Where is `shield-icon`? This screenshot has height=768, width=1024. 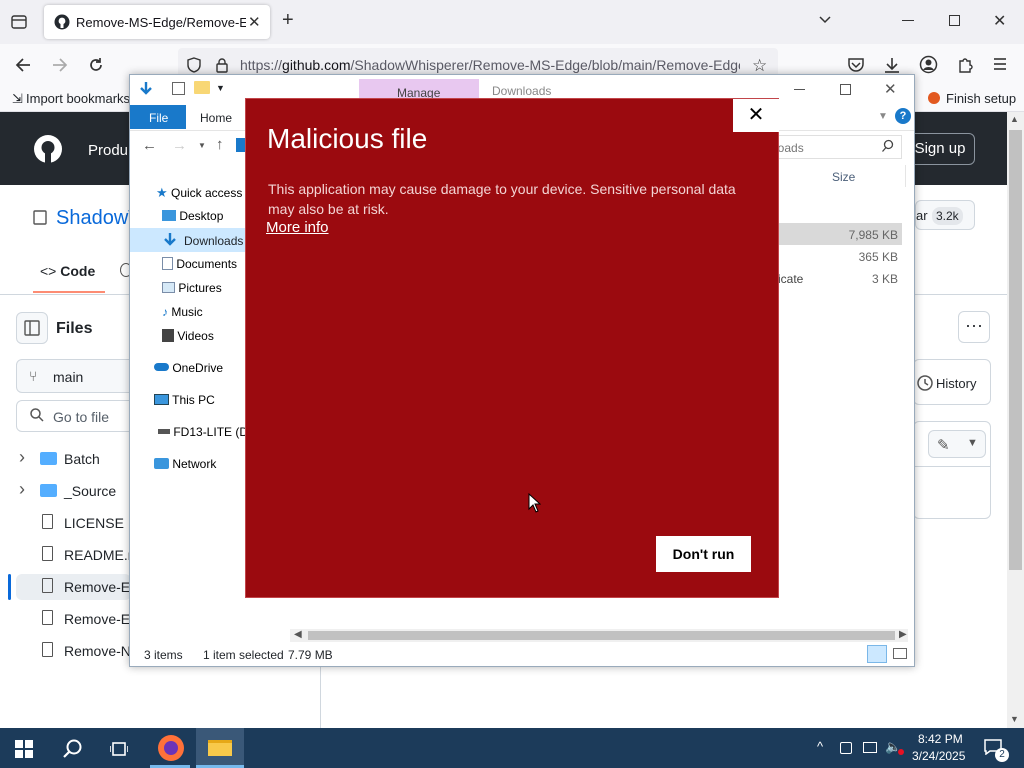 shield-icon is located at coordinates (194, 65).